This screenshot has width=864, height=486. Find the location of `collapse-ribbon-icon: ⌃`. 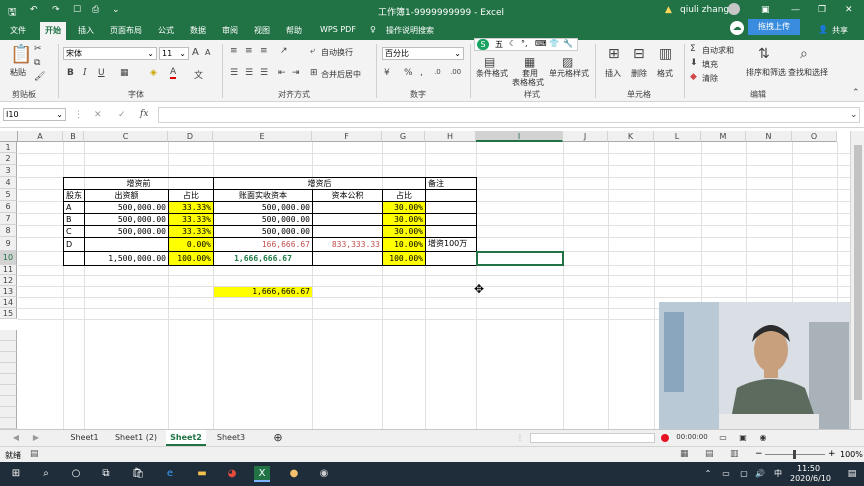

collapse-ribbon-icon: ⌃ is located at coordinates (856, 93).